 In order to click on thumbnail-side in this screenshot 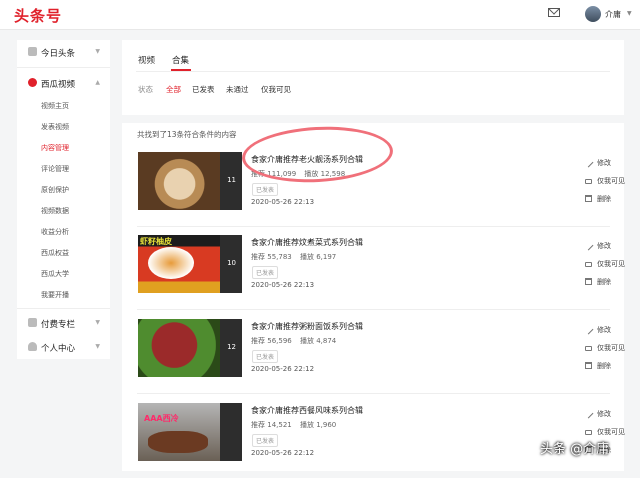, I will do `click(231, 432)`.